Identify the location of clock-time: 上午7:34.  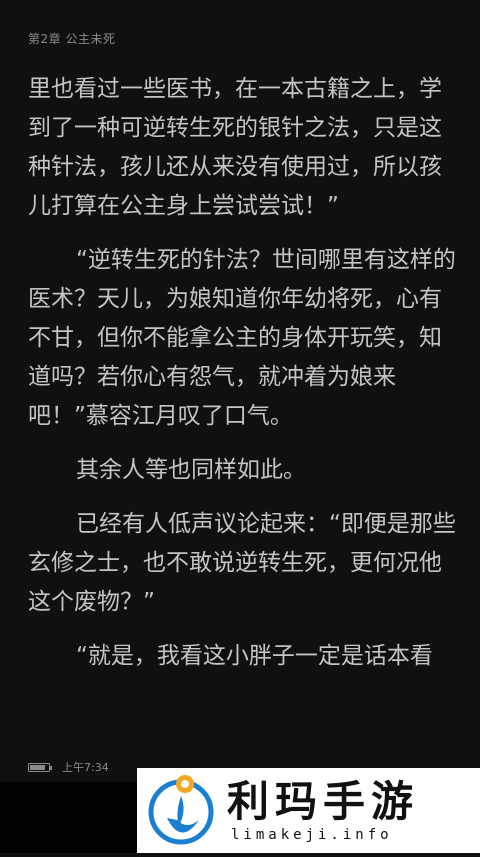
(85, 767).